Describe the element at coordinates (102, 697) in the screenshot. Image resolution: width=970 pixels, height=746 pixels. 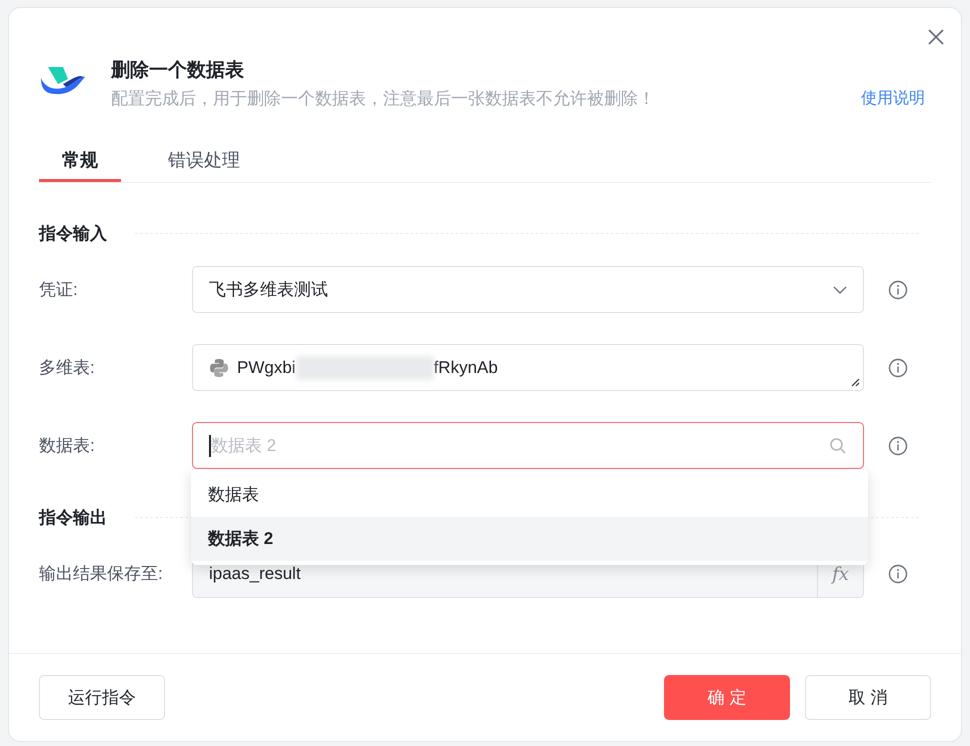
I see `run-button: 运行指令` at that location.